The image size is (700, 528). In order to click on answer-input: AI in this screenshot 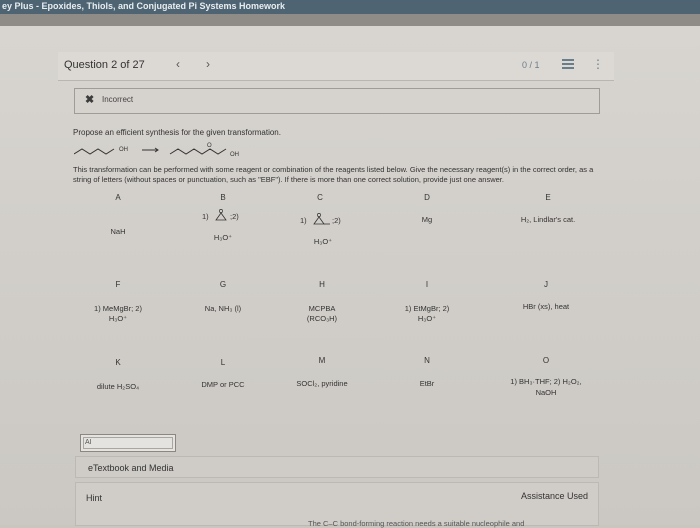, I will do `click(128, 443)`.